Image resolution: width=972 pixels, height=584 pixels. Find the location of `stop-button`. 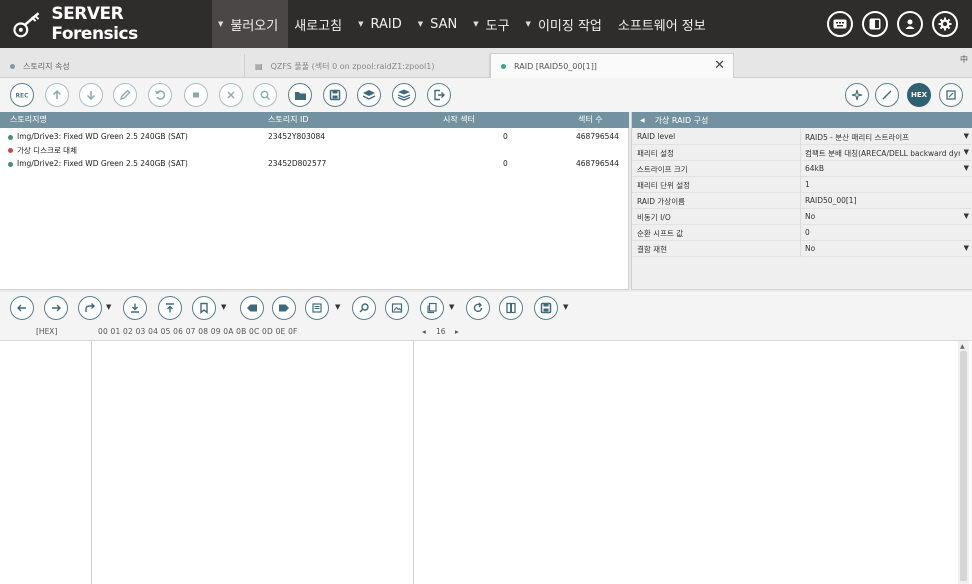

stop-button is located at coordinates (196, 95).